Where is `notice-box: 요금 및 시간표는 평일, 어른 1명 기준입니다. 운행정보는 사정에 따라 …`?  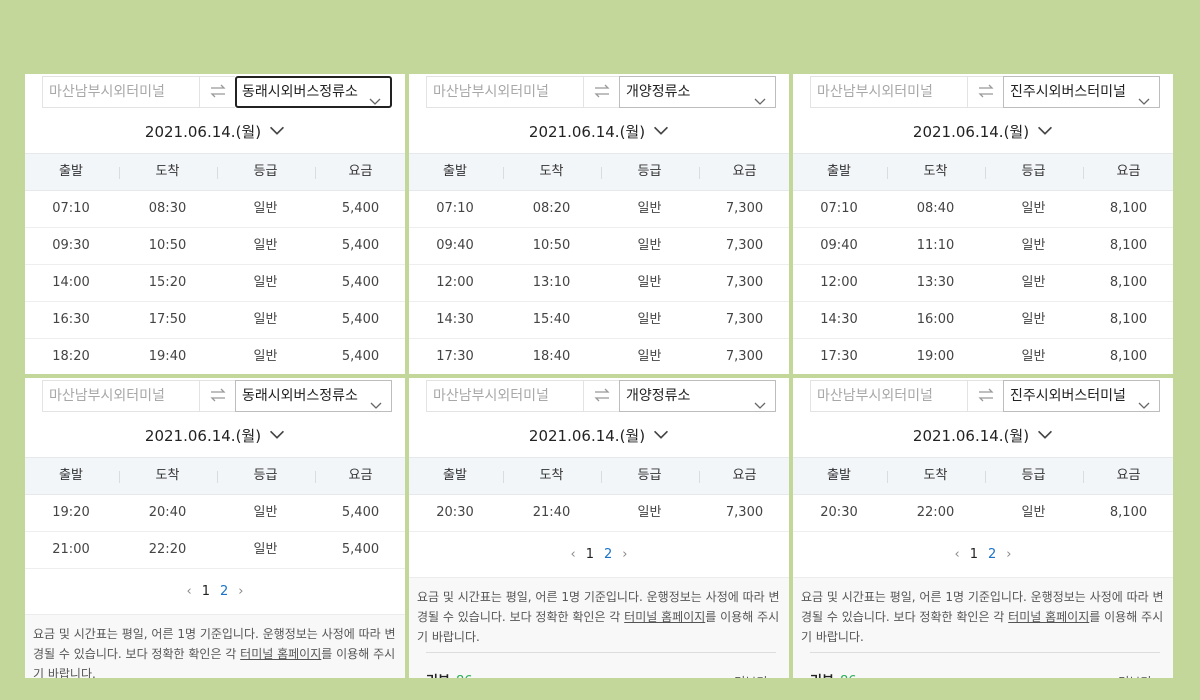 notice-box: 요금 및 시간표는 평일, 어른 1명 기준입니다. 운행정보는 사정에 따라 … is located at coordinates (215, 646).